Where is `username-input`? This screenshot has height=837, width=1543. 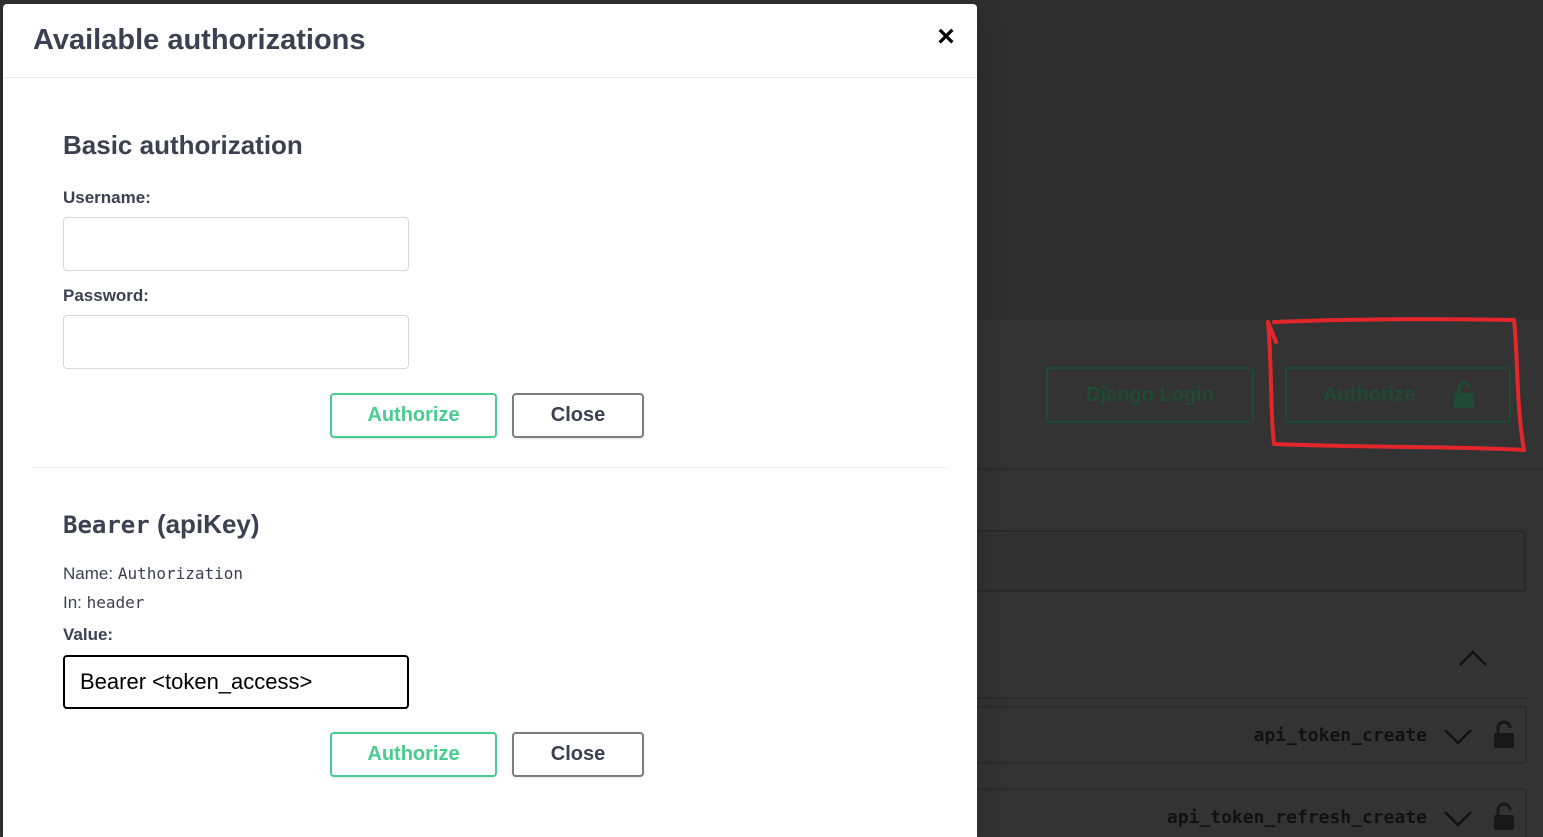
username-input is located at coordinates (236, 244).